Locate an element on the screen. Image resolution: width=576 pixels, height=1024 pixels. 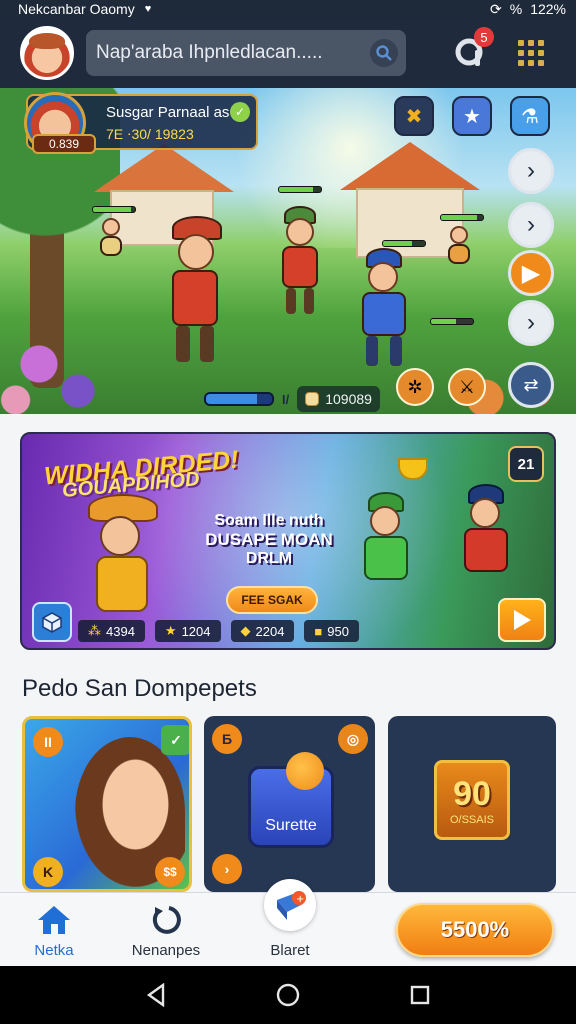
target-icon: ◎ is located at coordinates (353, 739).